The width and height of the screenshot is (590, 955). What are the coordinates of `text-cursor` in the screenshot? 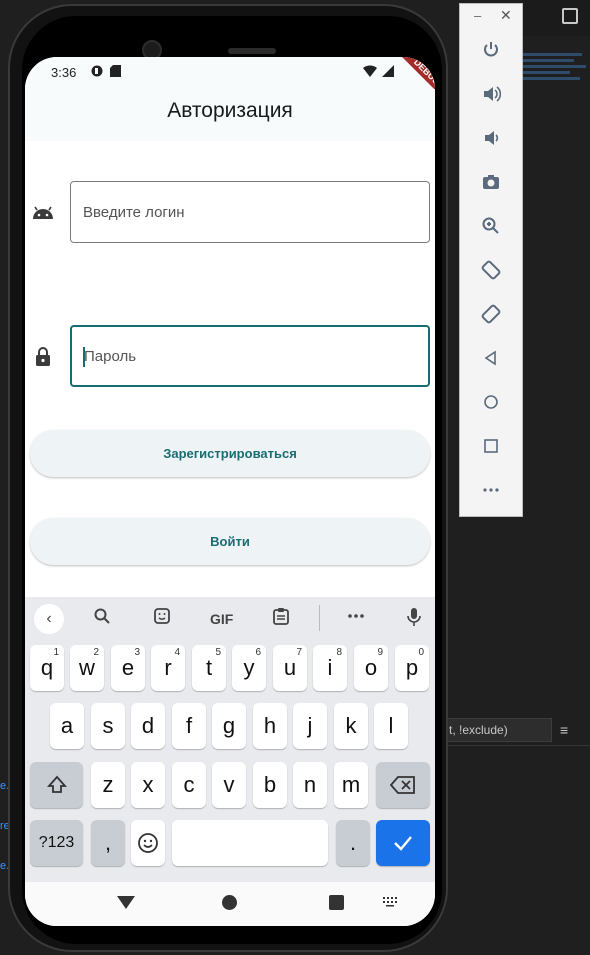 It's located at (84, 357).